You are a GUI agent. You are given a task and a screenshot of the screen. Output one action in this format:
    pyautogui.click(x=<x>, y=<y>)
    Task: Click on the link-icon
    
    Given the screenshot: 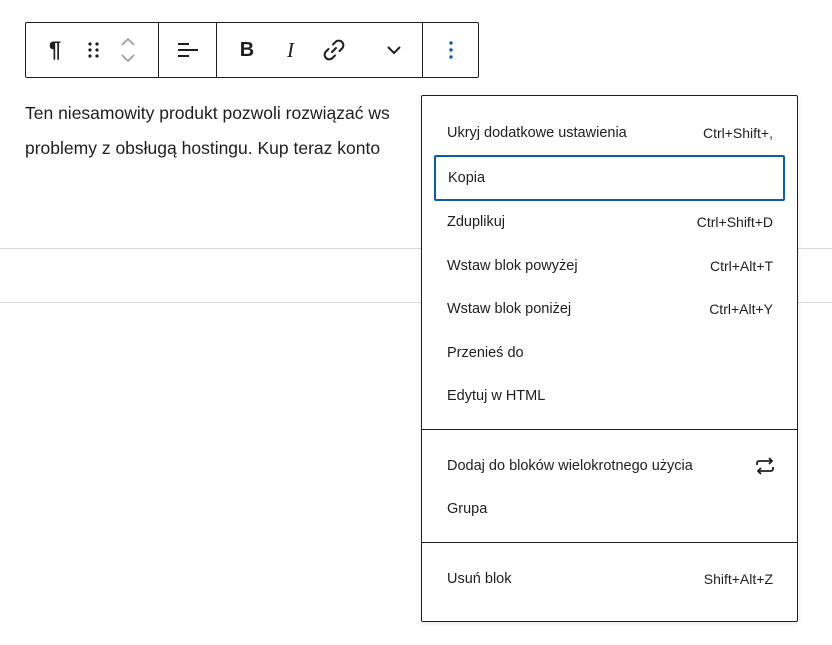 What is the action you would take?
    pyautogui.click(x=334, y=50)
    